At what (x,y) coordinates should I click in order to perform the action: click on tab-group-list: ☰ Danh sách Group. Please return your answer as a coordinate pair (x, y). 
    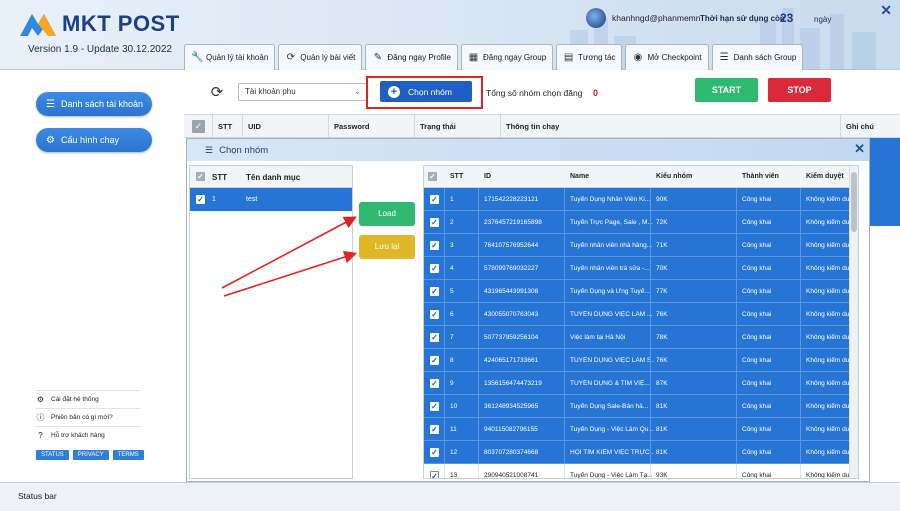
    Looking at the image, I should click on (757, 57).